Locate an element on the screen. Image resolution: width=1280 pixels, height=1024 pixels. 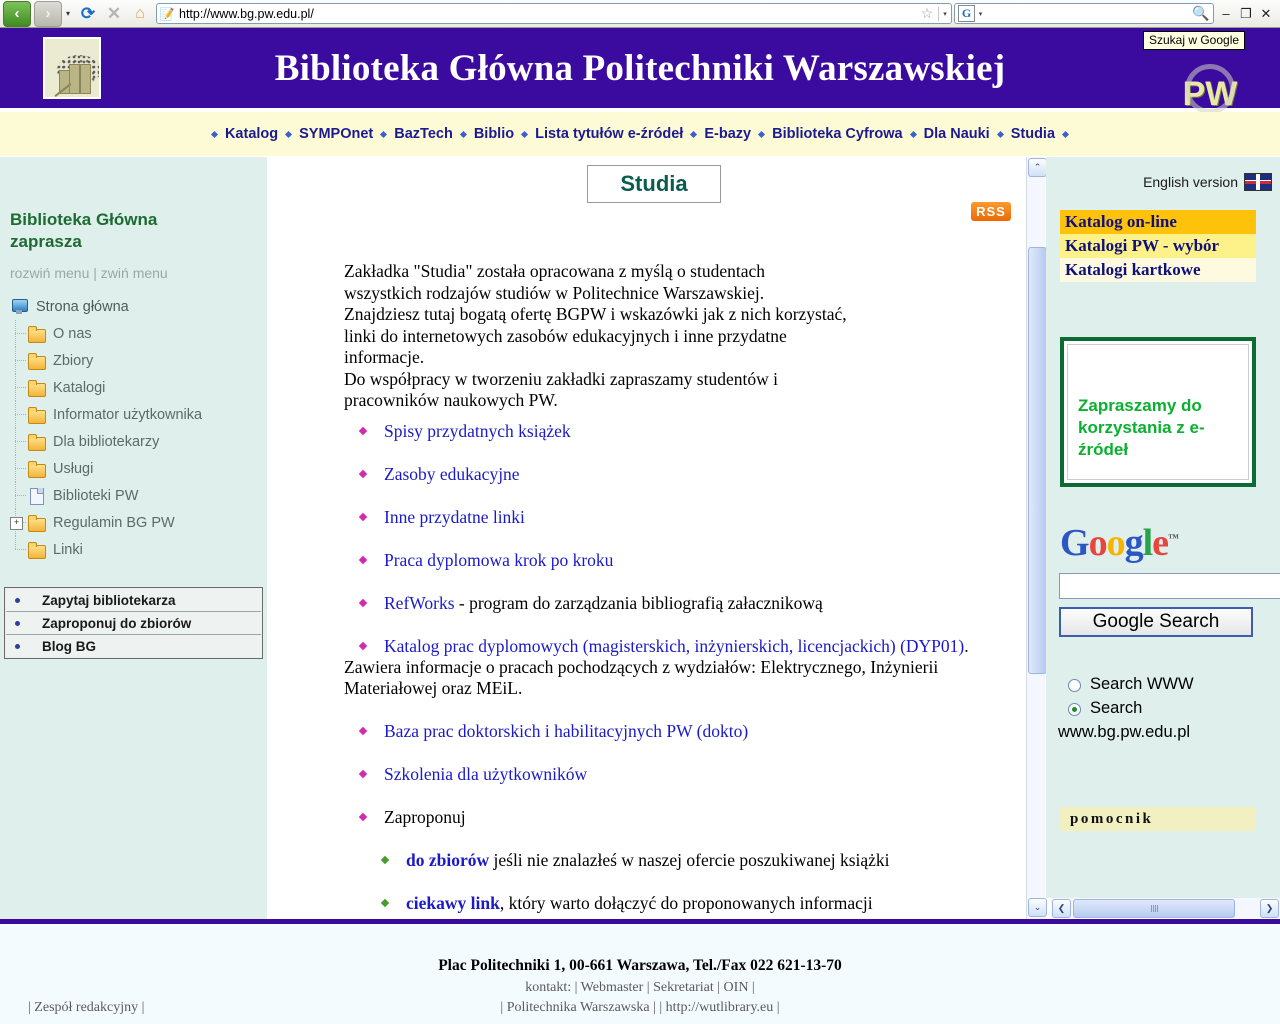
content-link: Zasoby edukacyjne is located at coordinates (452, 474).